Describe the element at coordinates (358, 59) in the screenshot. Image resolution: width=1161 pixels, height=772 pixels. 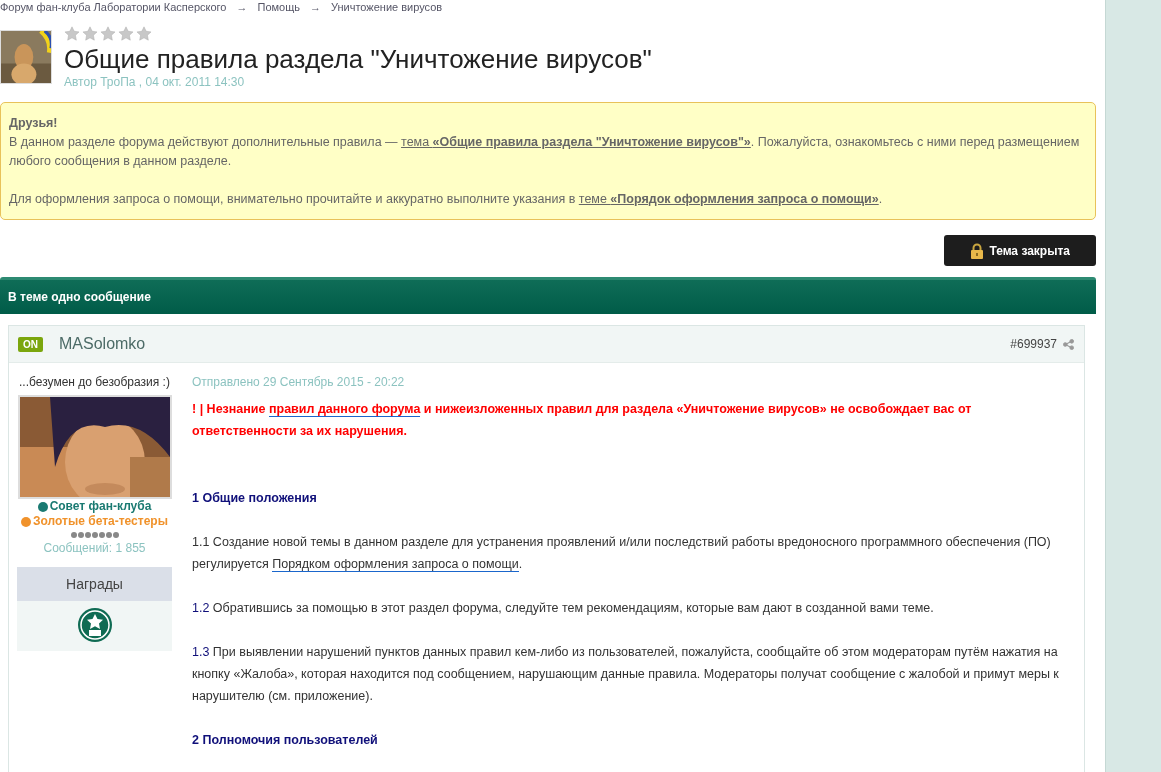
I see `topic-title: Общие правила раздела "Уничтожение вирусов"` at that location.